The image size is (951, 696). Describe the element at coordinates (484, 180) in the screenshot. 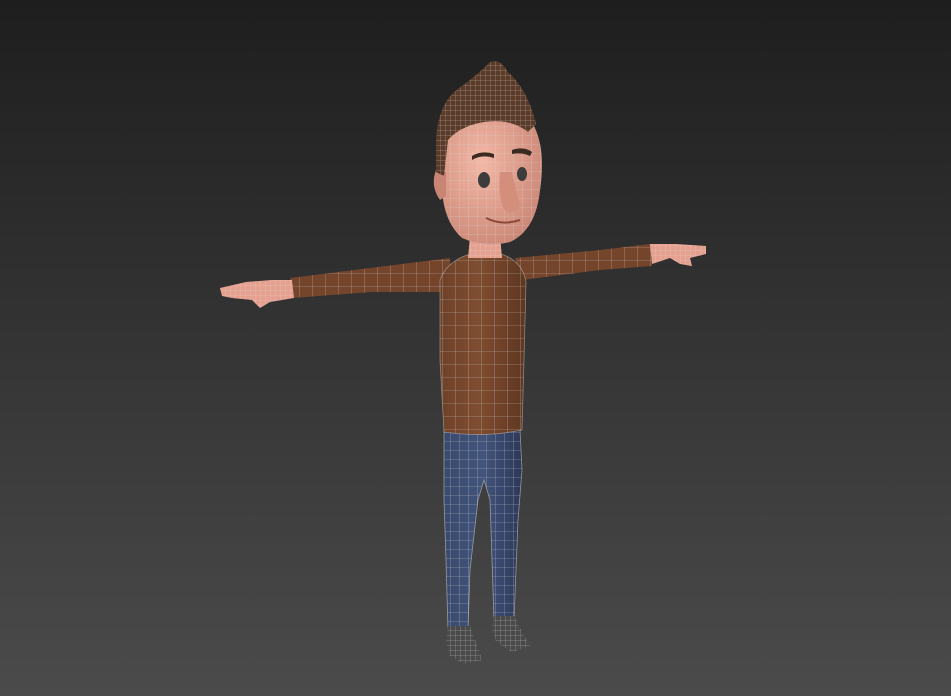

I see `left-eye` at that location.